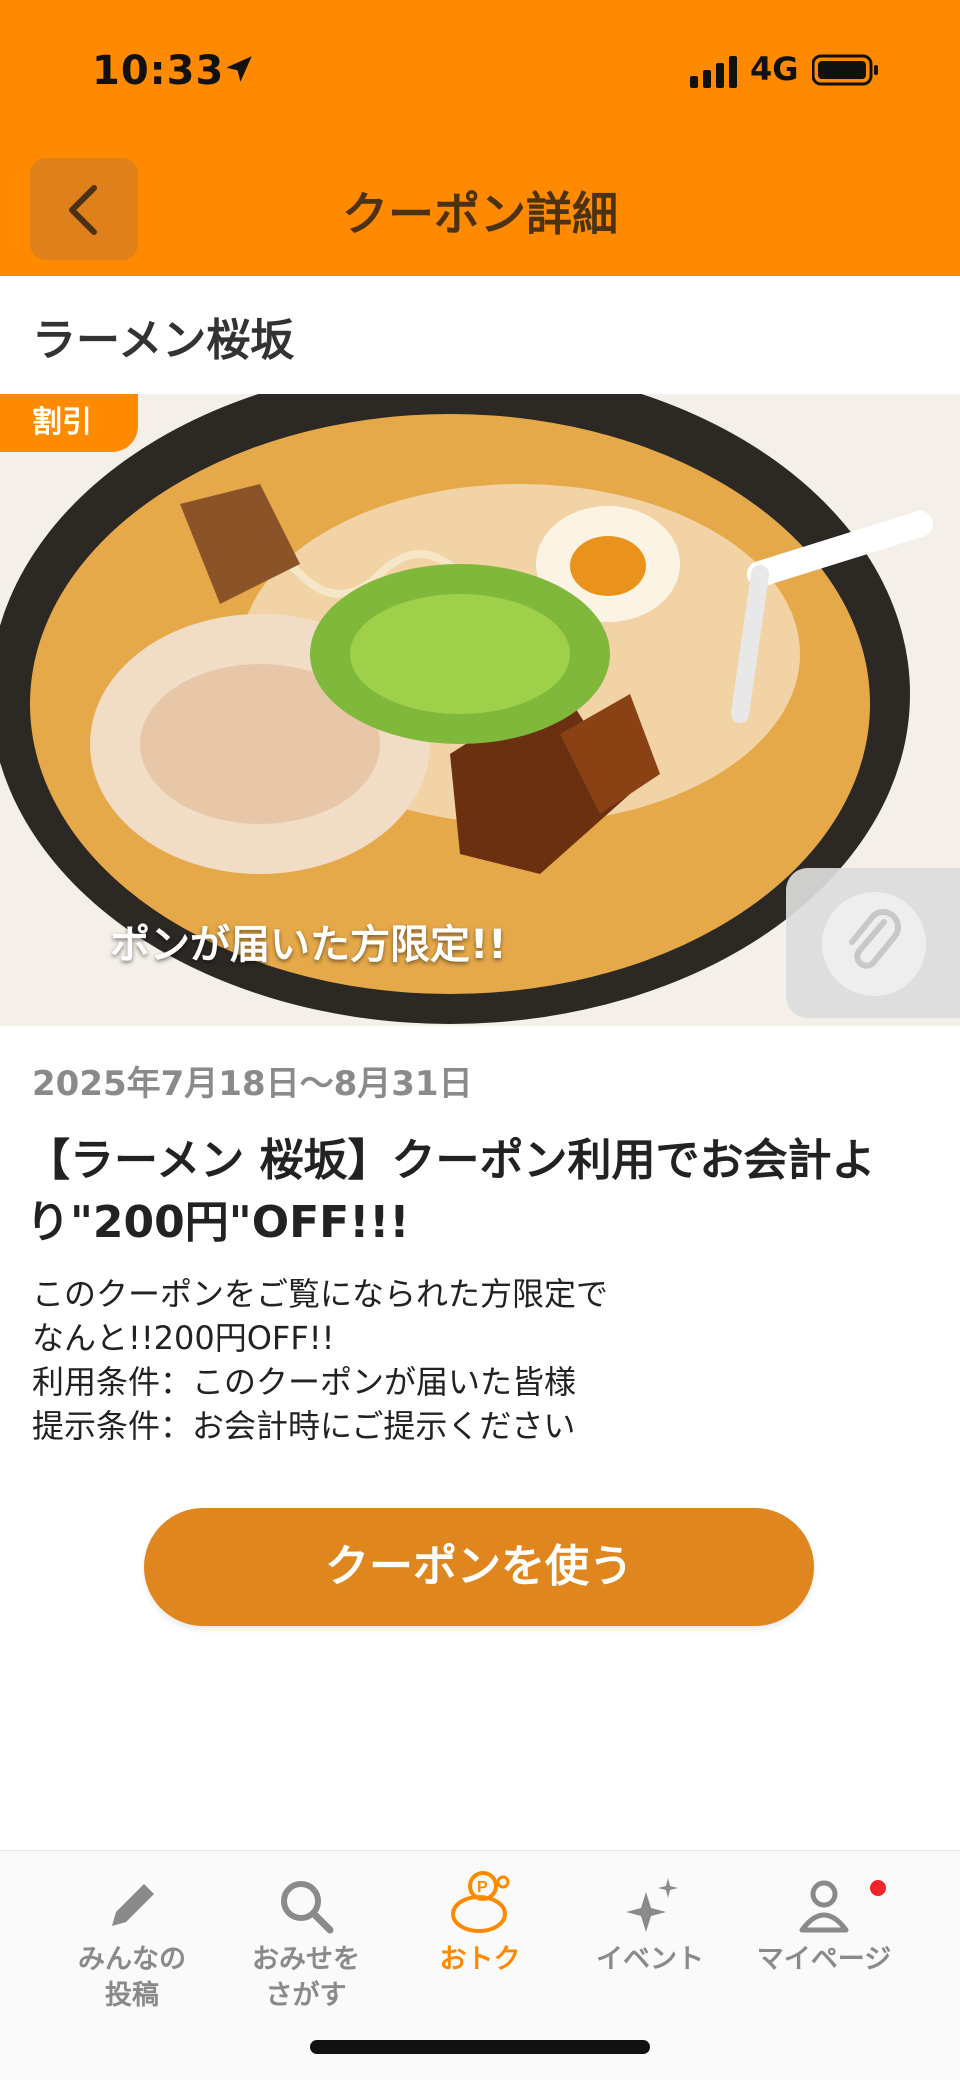 The image size is (960, 2080). What do you see at coordinates (479, 1567) in the screenshot?
I see `use-coupon-button: クーポンを使う` at bounding box center [479, 1567].